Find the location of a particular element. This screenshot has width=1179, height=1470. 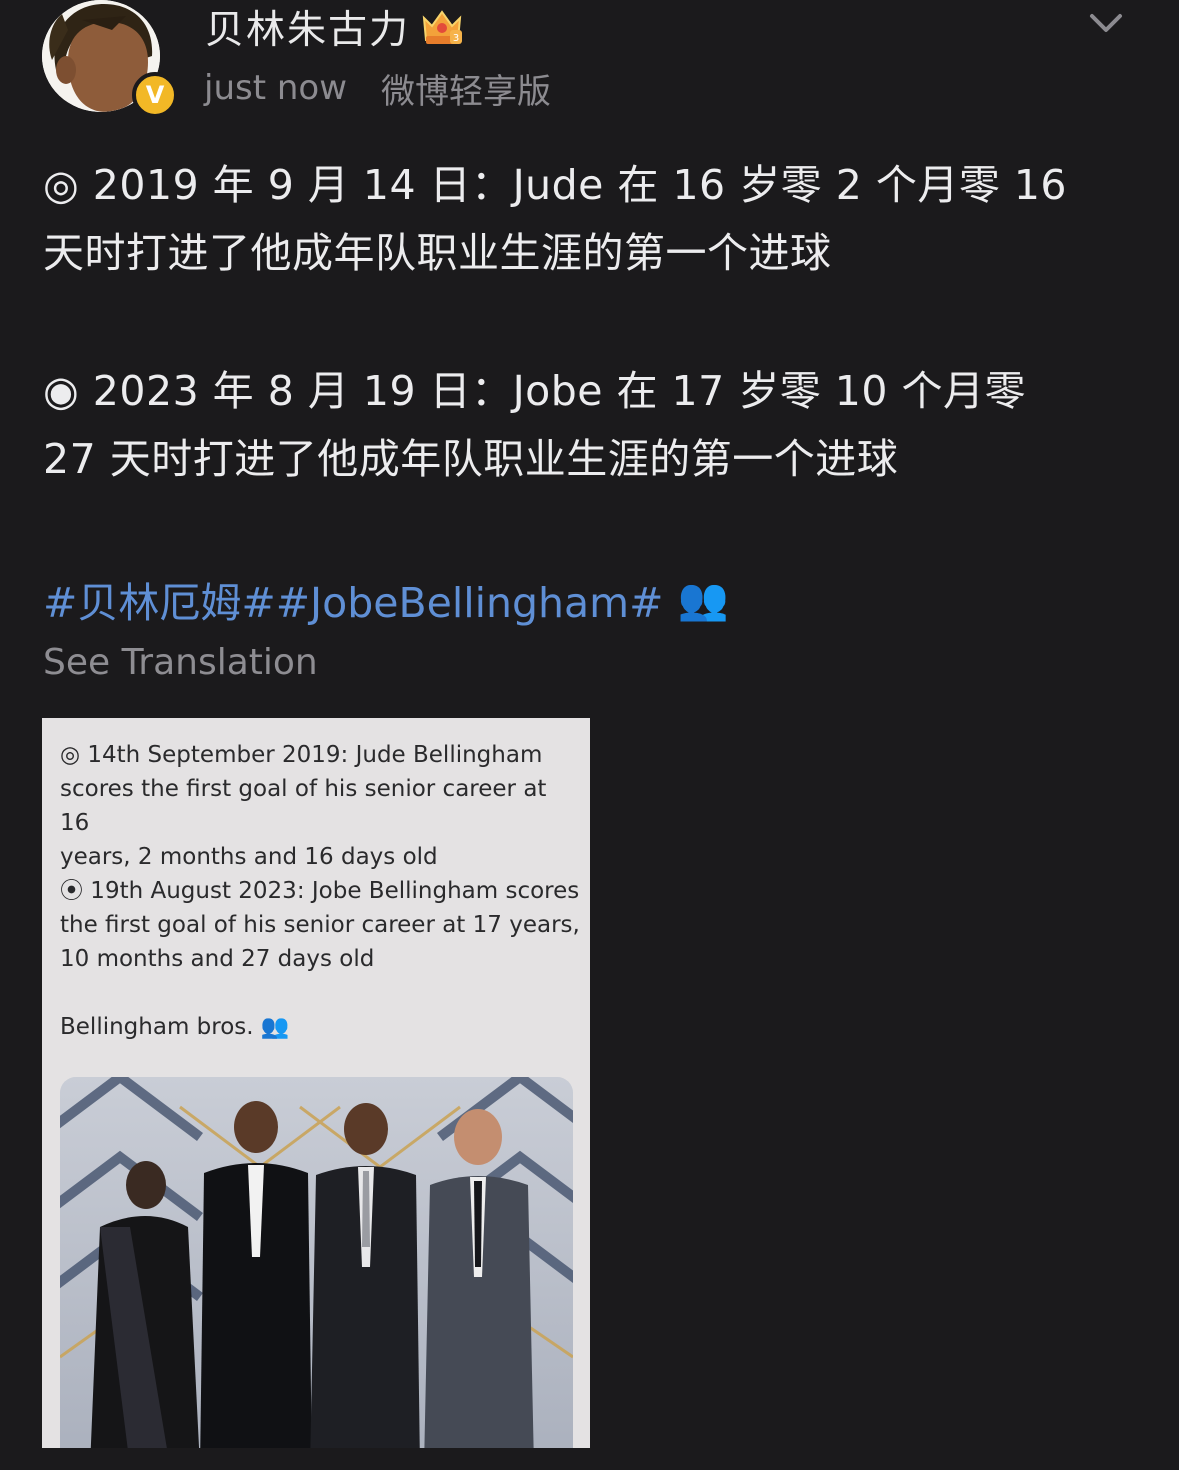

timestamp: just now is located at coordinates (276, 88).